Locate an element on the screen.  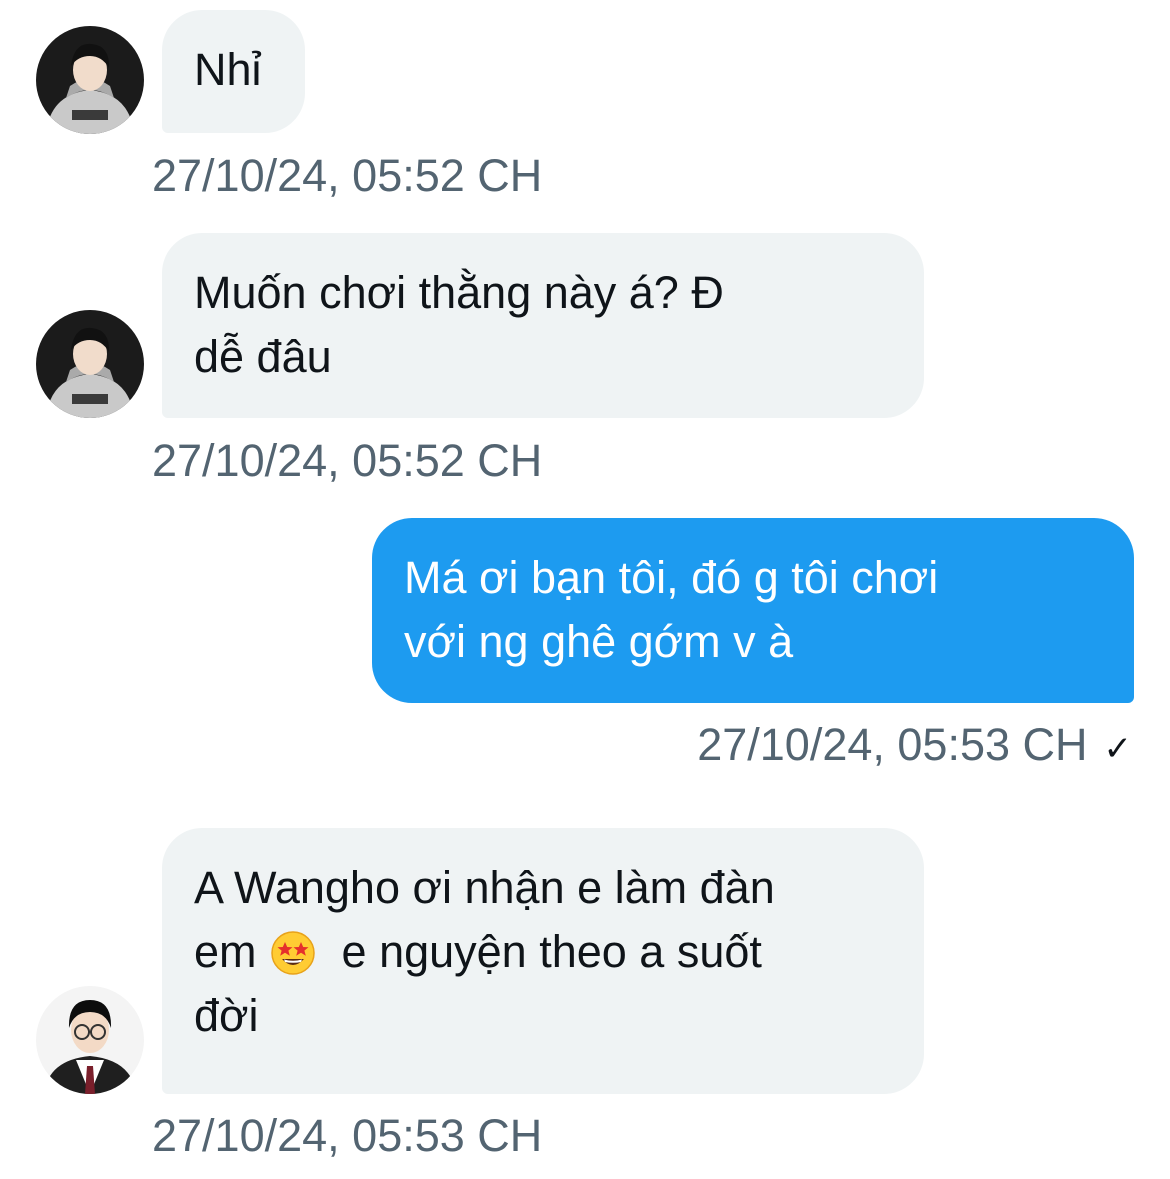
star-struck-emoji is located at coordinates (293, 953).